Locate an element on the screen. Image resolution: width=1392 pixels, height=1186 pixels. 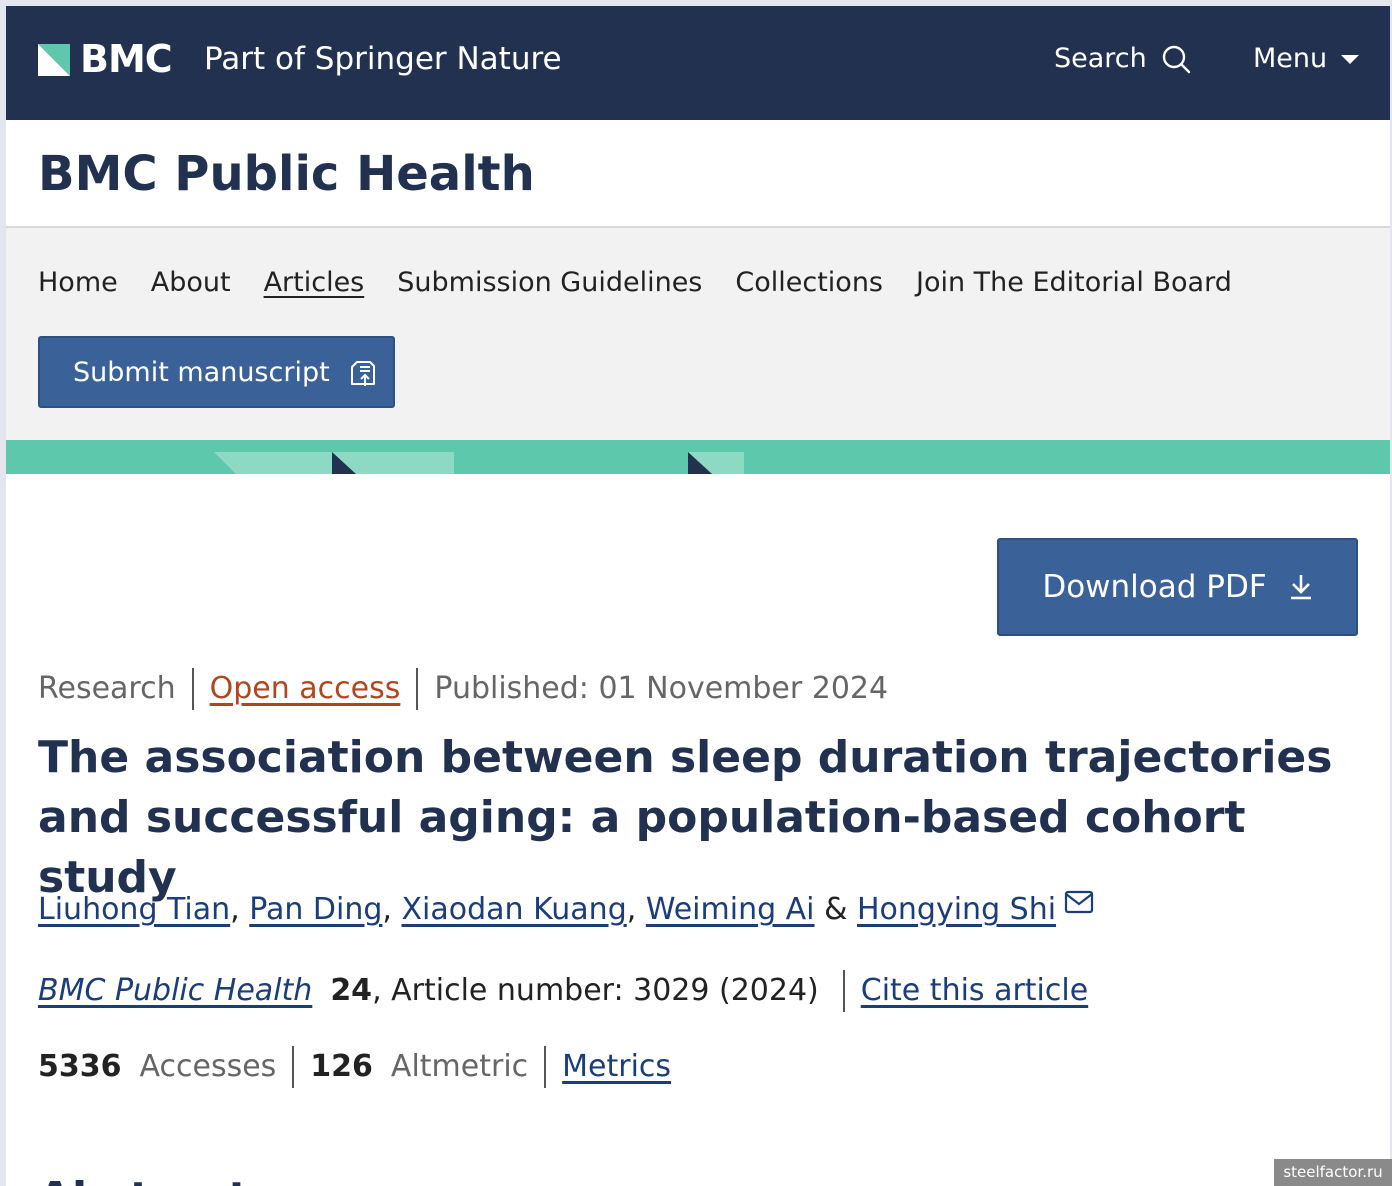
journal-link: BMC Public Health is located at coordinates (175, 991).